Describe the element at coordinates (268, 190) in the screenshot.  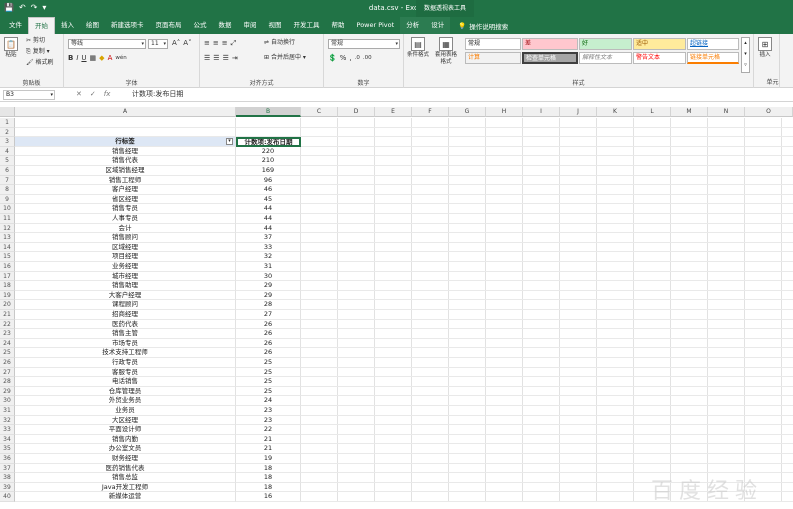
I see `count-cell: 46` at that location.